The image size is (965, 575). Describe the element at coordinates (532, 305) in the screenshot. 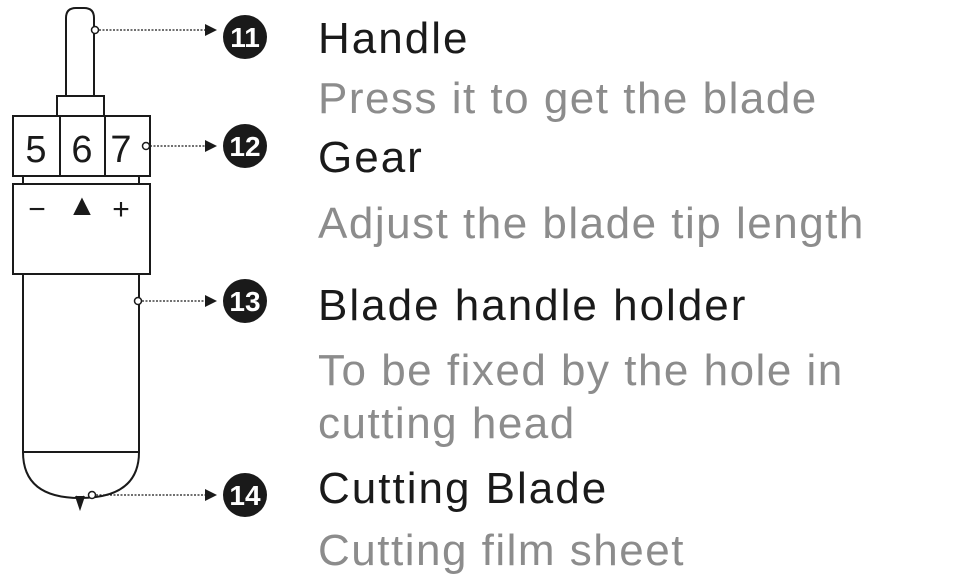

I see `callout-title-holder: Blade handle holder` at that location.